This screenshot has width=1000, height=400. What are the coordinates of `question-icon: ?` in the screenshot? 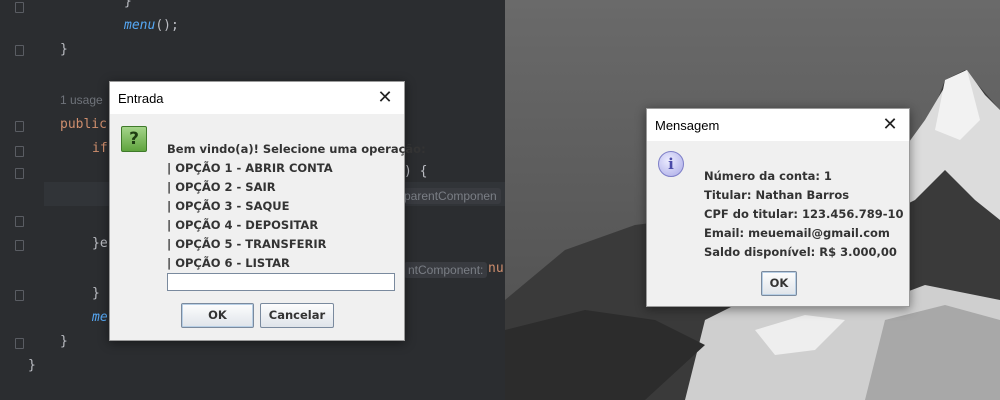 It's located at (134, 139).